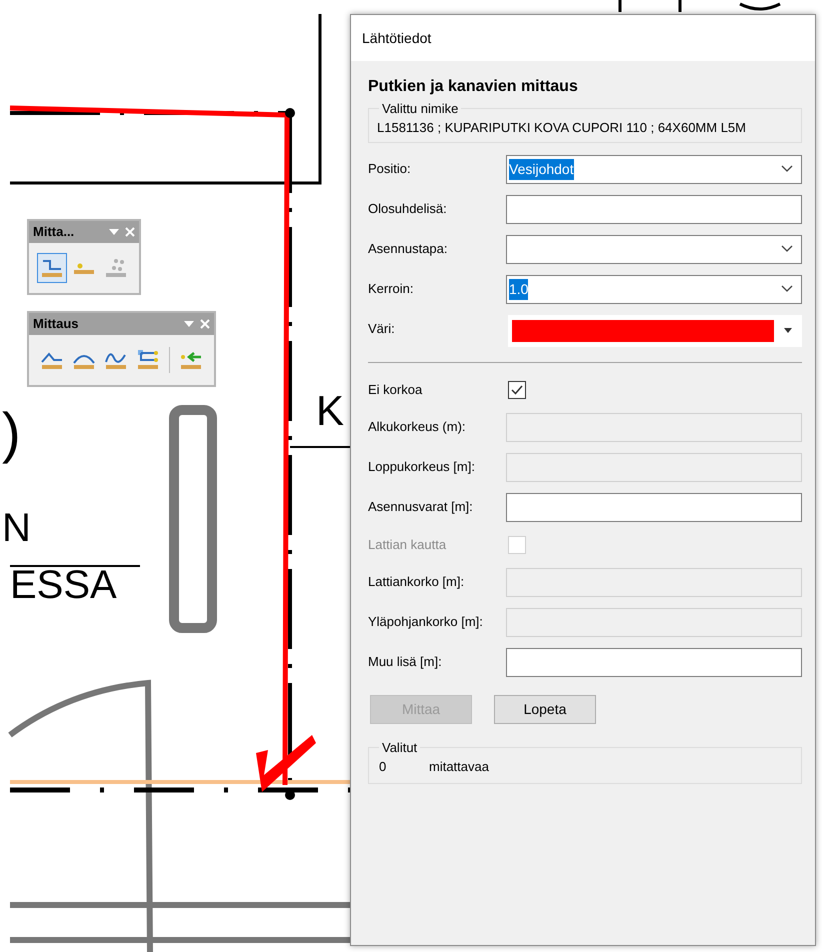 The image size is (822, 952). Describe the element at coordinates (63, 585) in the screenshot. I see `plan-label: ESSA` at that location.